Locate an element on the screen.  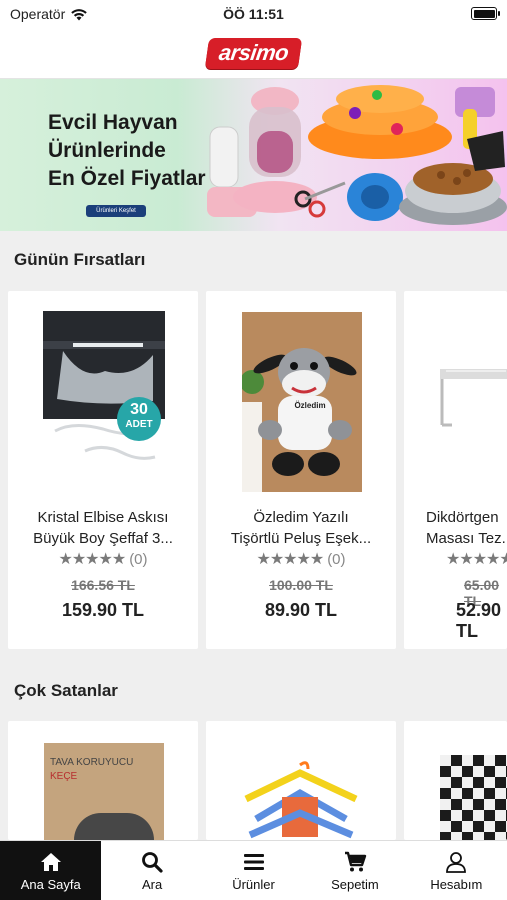
product-name-line-1: Özledim Yazılı is located at coordinates (301, 517).